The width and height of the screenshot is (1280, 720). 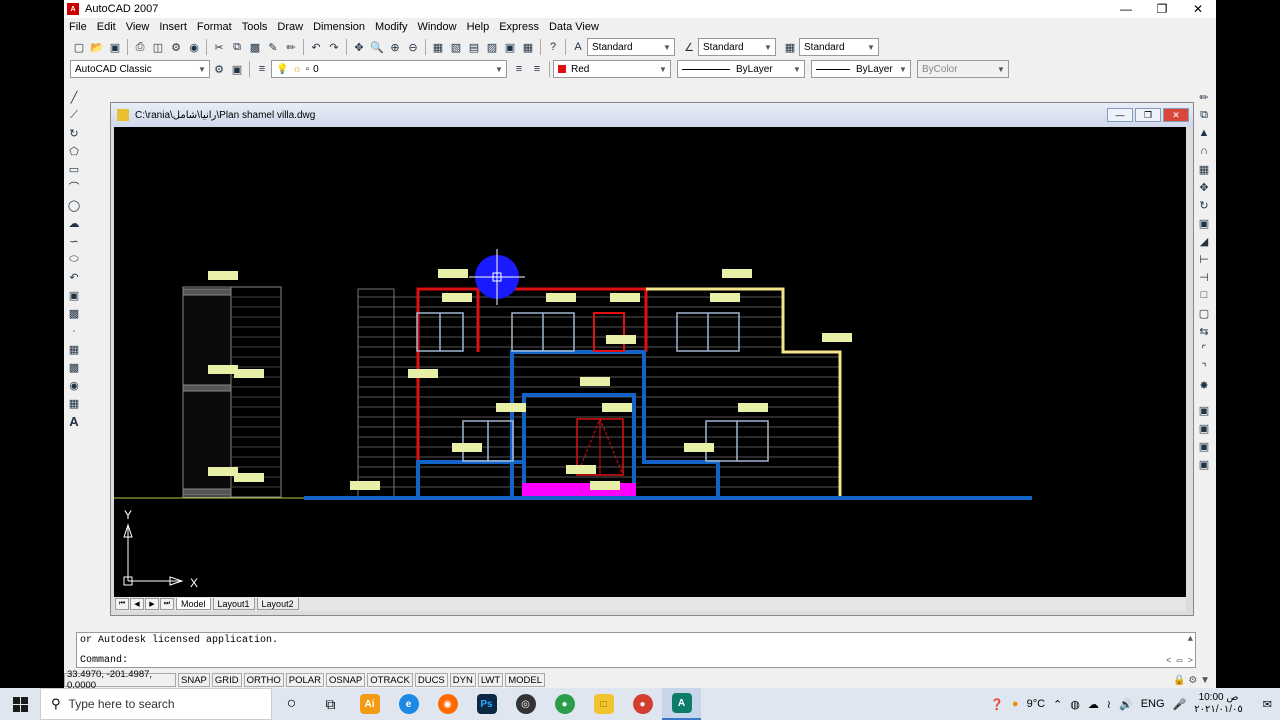 I want to click on menu-tools: Tools, so click(x=255, y=27).